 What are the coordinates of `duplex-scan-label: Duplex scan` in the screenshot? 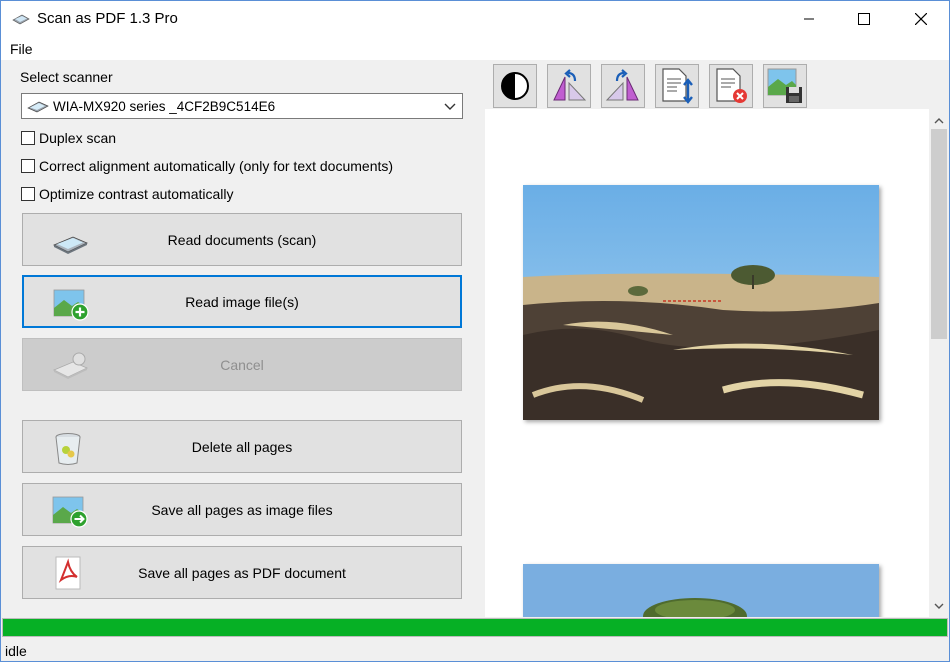 It's located at (78, 138).